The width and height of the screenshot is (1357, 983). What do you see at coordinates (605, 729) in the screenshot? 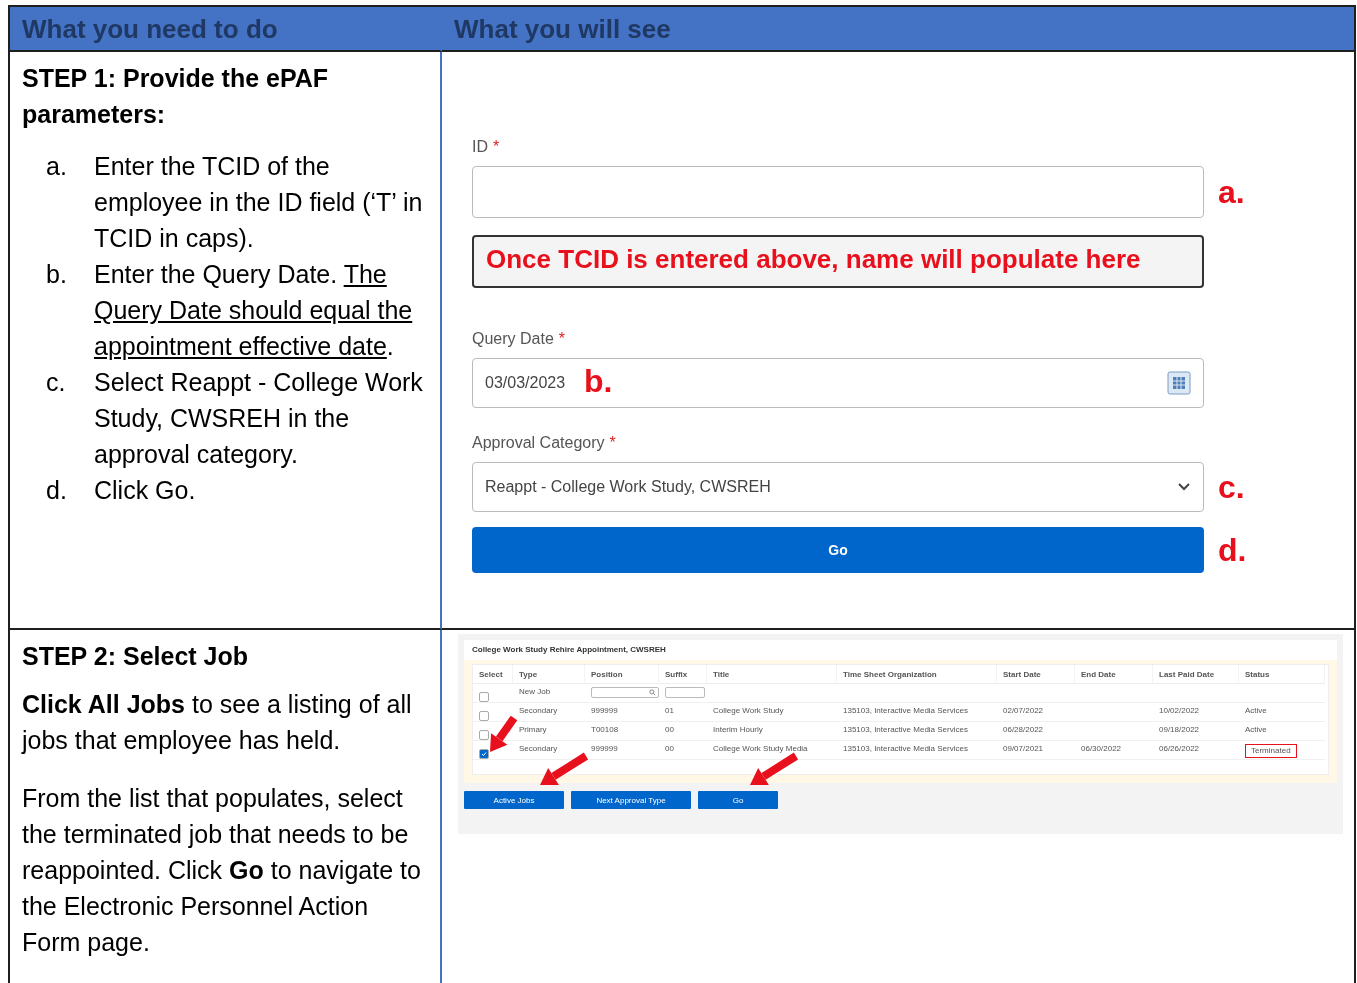
I see `table-cell: T00108` at bounding box center [605, 729].